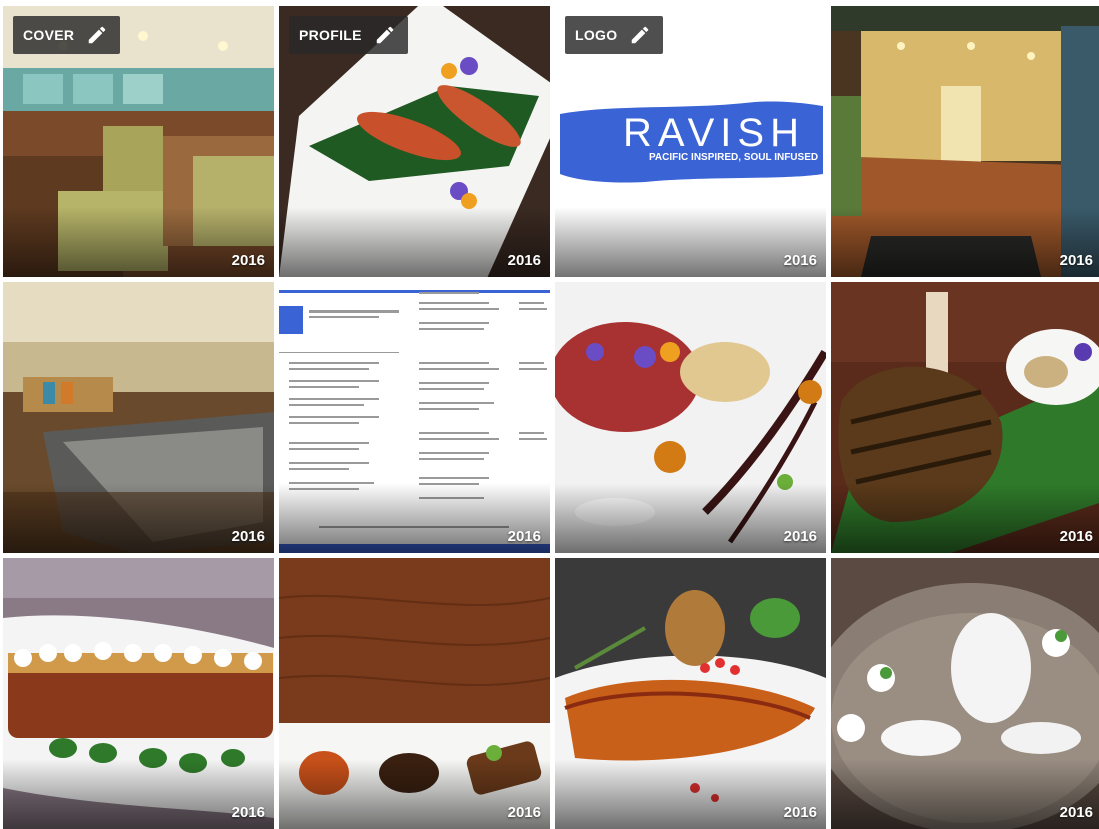 The width and height of the screenshot is (1099, 829). What do you see at coordinates (49, 35) in the screenshot?
I see `cover-badge-label: COVER` at bounding box center [49, 35].